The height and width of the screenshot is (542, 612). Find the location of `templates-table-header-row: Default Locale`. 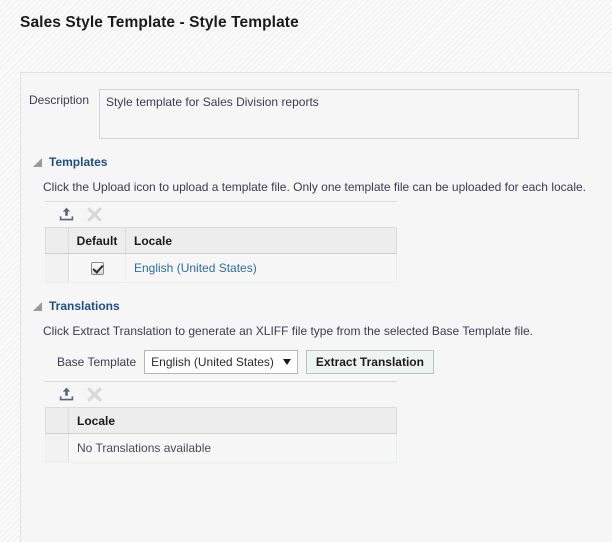

templates-table-header-row: Default Locale is located at coordinates (221, 240).